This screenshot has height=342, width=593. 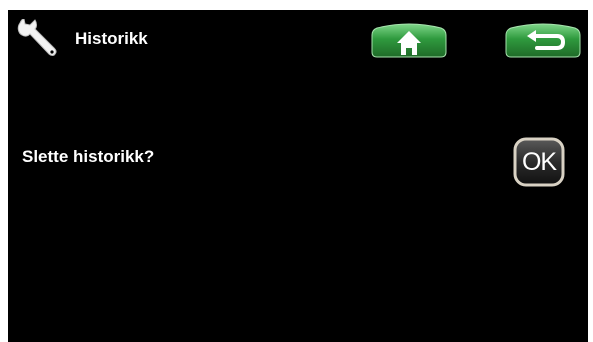 What do you see at coordinates (38, 39) in the screenshot?
I see `wrench-icon` at bounding box center [38, 39].